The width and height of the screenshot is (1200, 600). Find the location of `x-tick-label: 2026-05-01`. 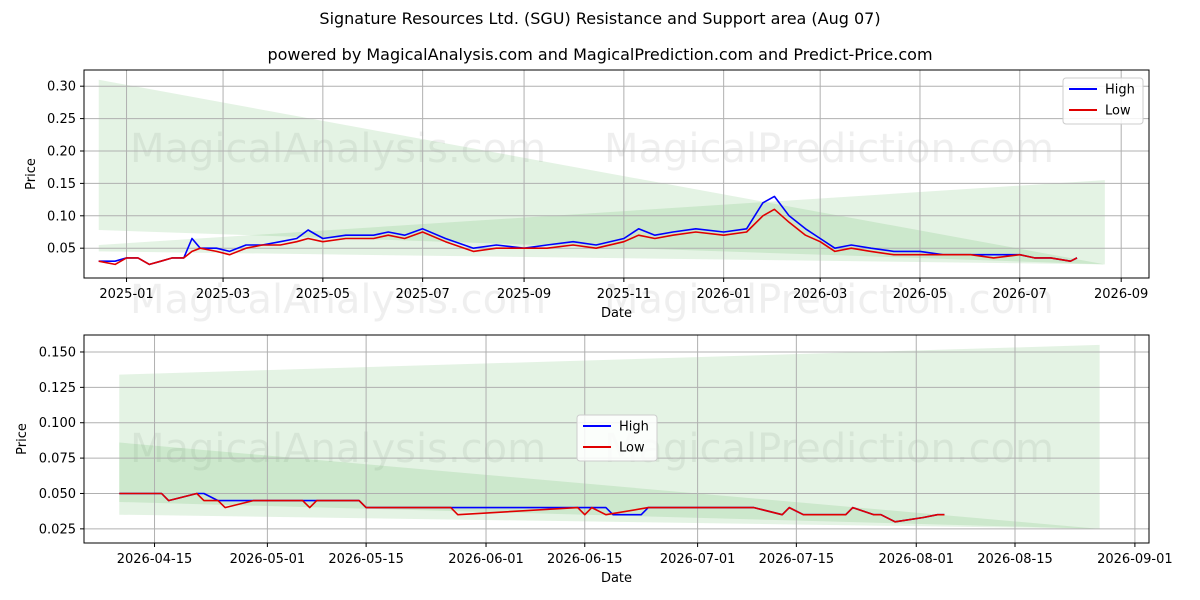

x-tick-label: 2026-05-01 is located at coordinates (268, 559).